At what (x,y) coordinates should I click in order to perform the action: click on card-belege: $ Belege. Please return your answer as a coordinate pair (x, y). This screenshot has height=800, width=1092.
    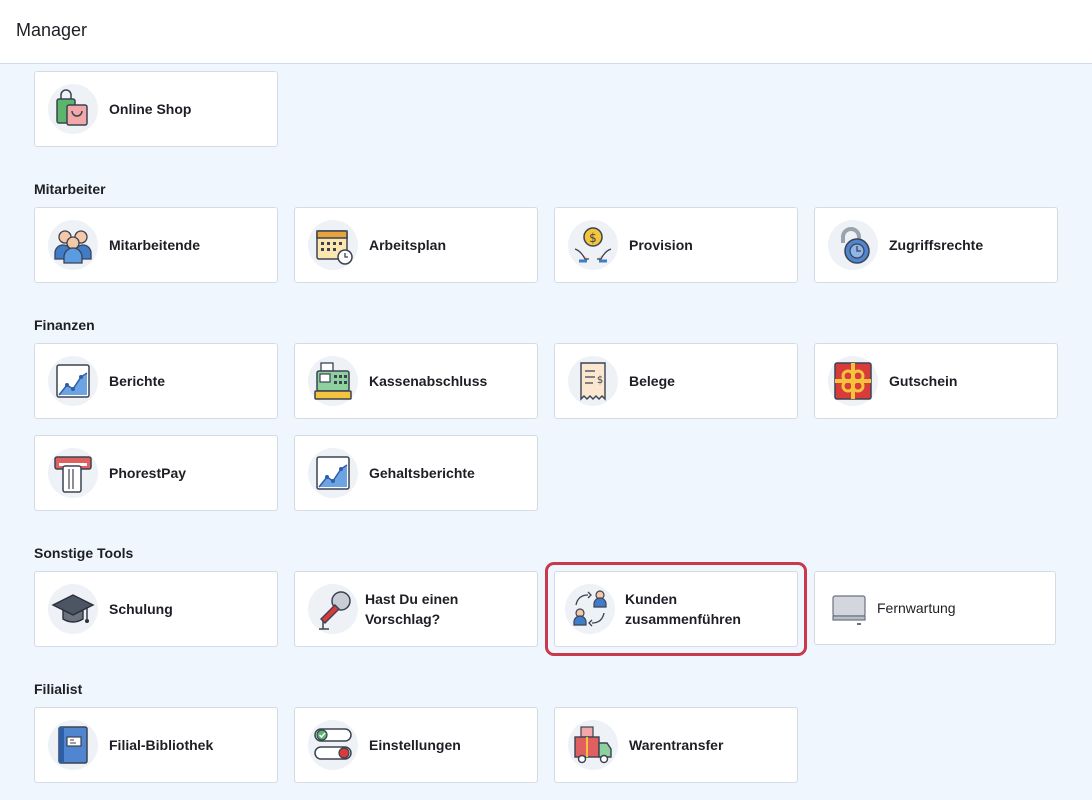
    Looking at the image, I should click on (676, 381).